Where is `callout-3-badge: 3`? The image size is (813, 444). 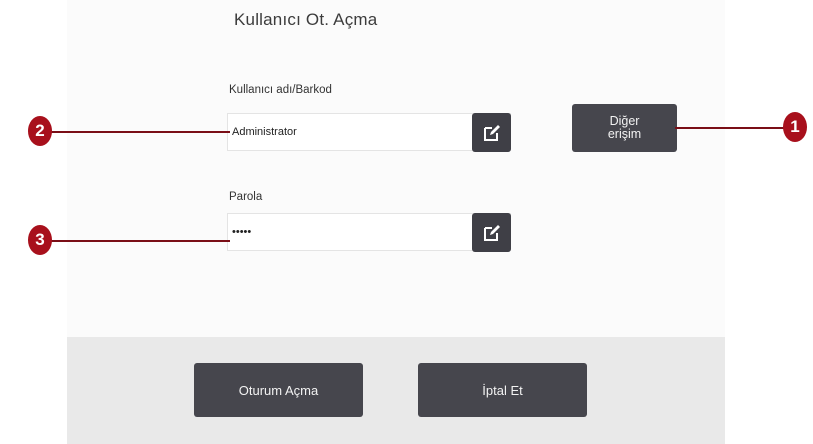 callout-3-badge: 3 is located at coordinates (40, 240).